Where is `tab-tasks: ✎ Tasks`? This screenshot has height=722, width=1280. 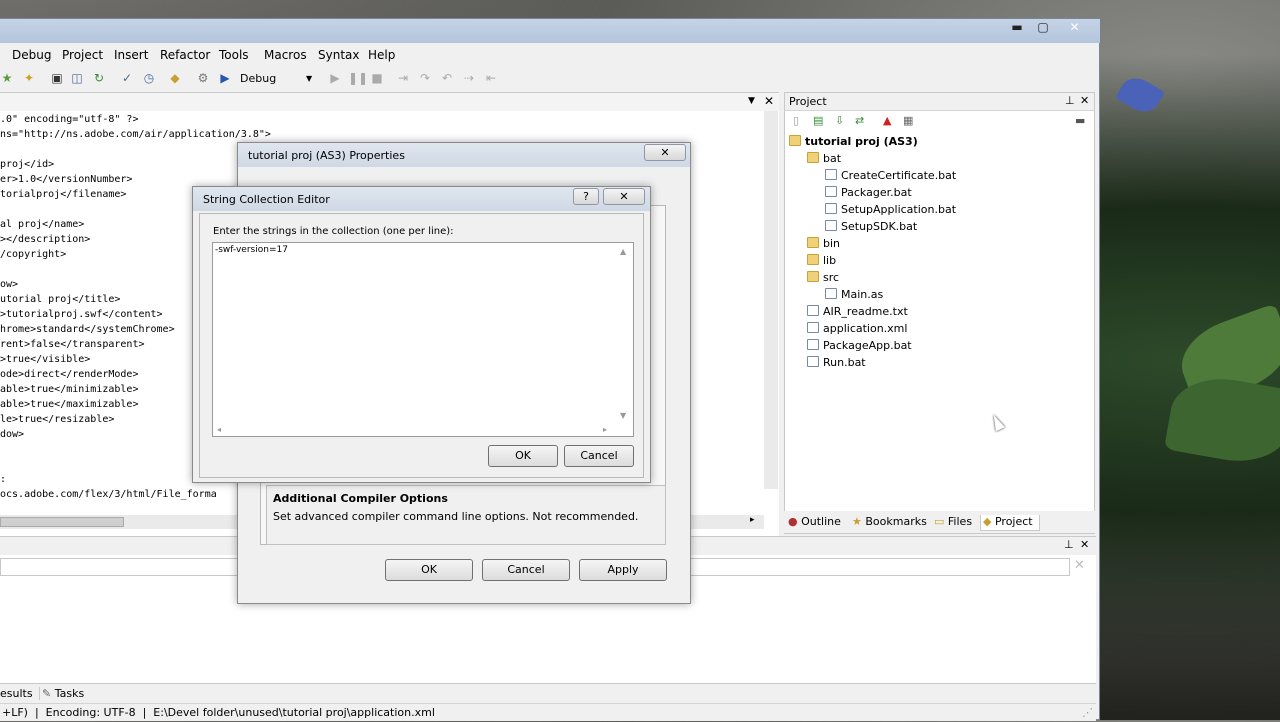 tab-tasks: ✎ Tasks is located at coordinates (63, 693).